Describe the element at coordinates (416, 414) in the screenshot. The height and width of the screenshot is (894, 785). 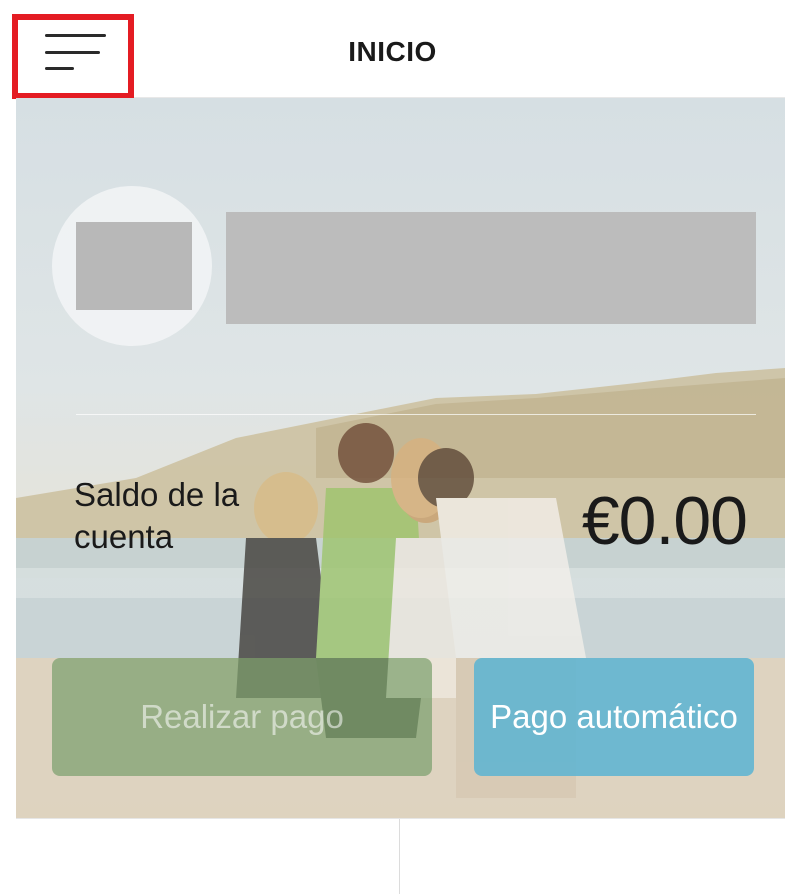
I see `divider` at that location.